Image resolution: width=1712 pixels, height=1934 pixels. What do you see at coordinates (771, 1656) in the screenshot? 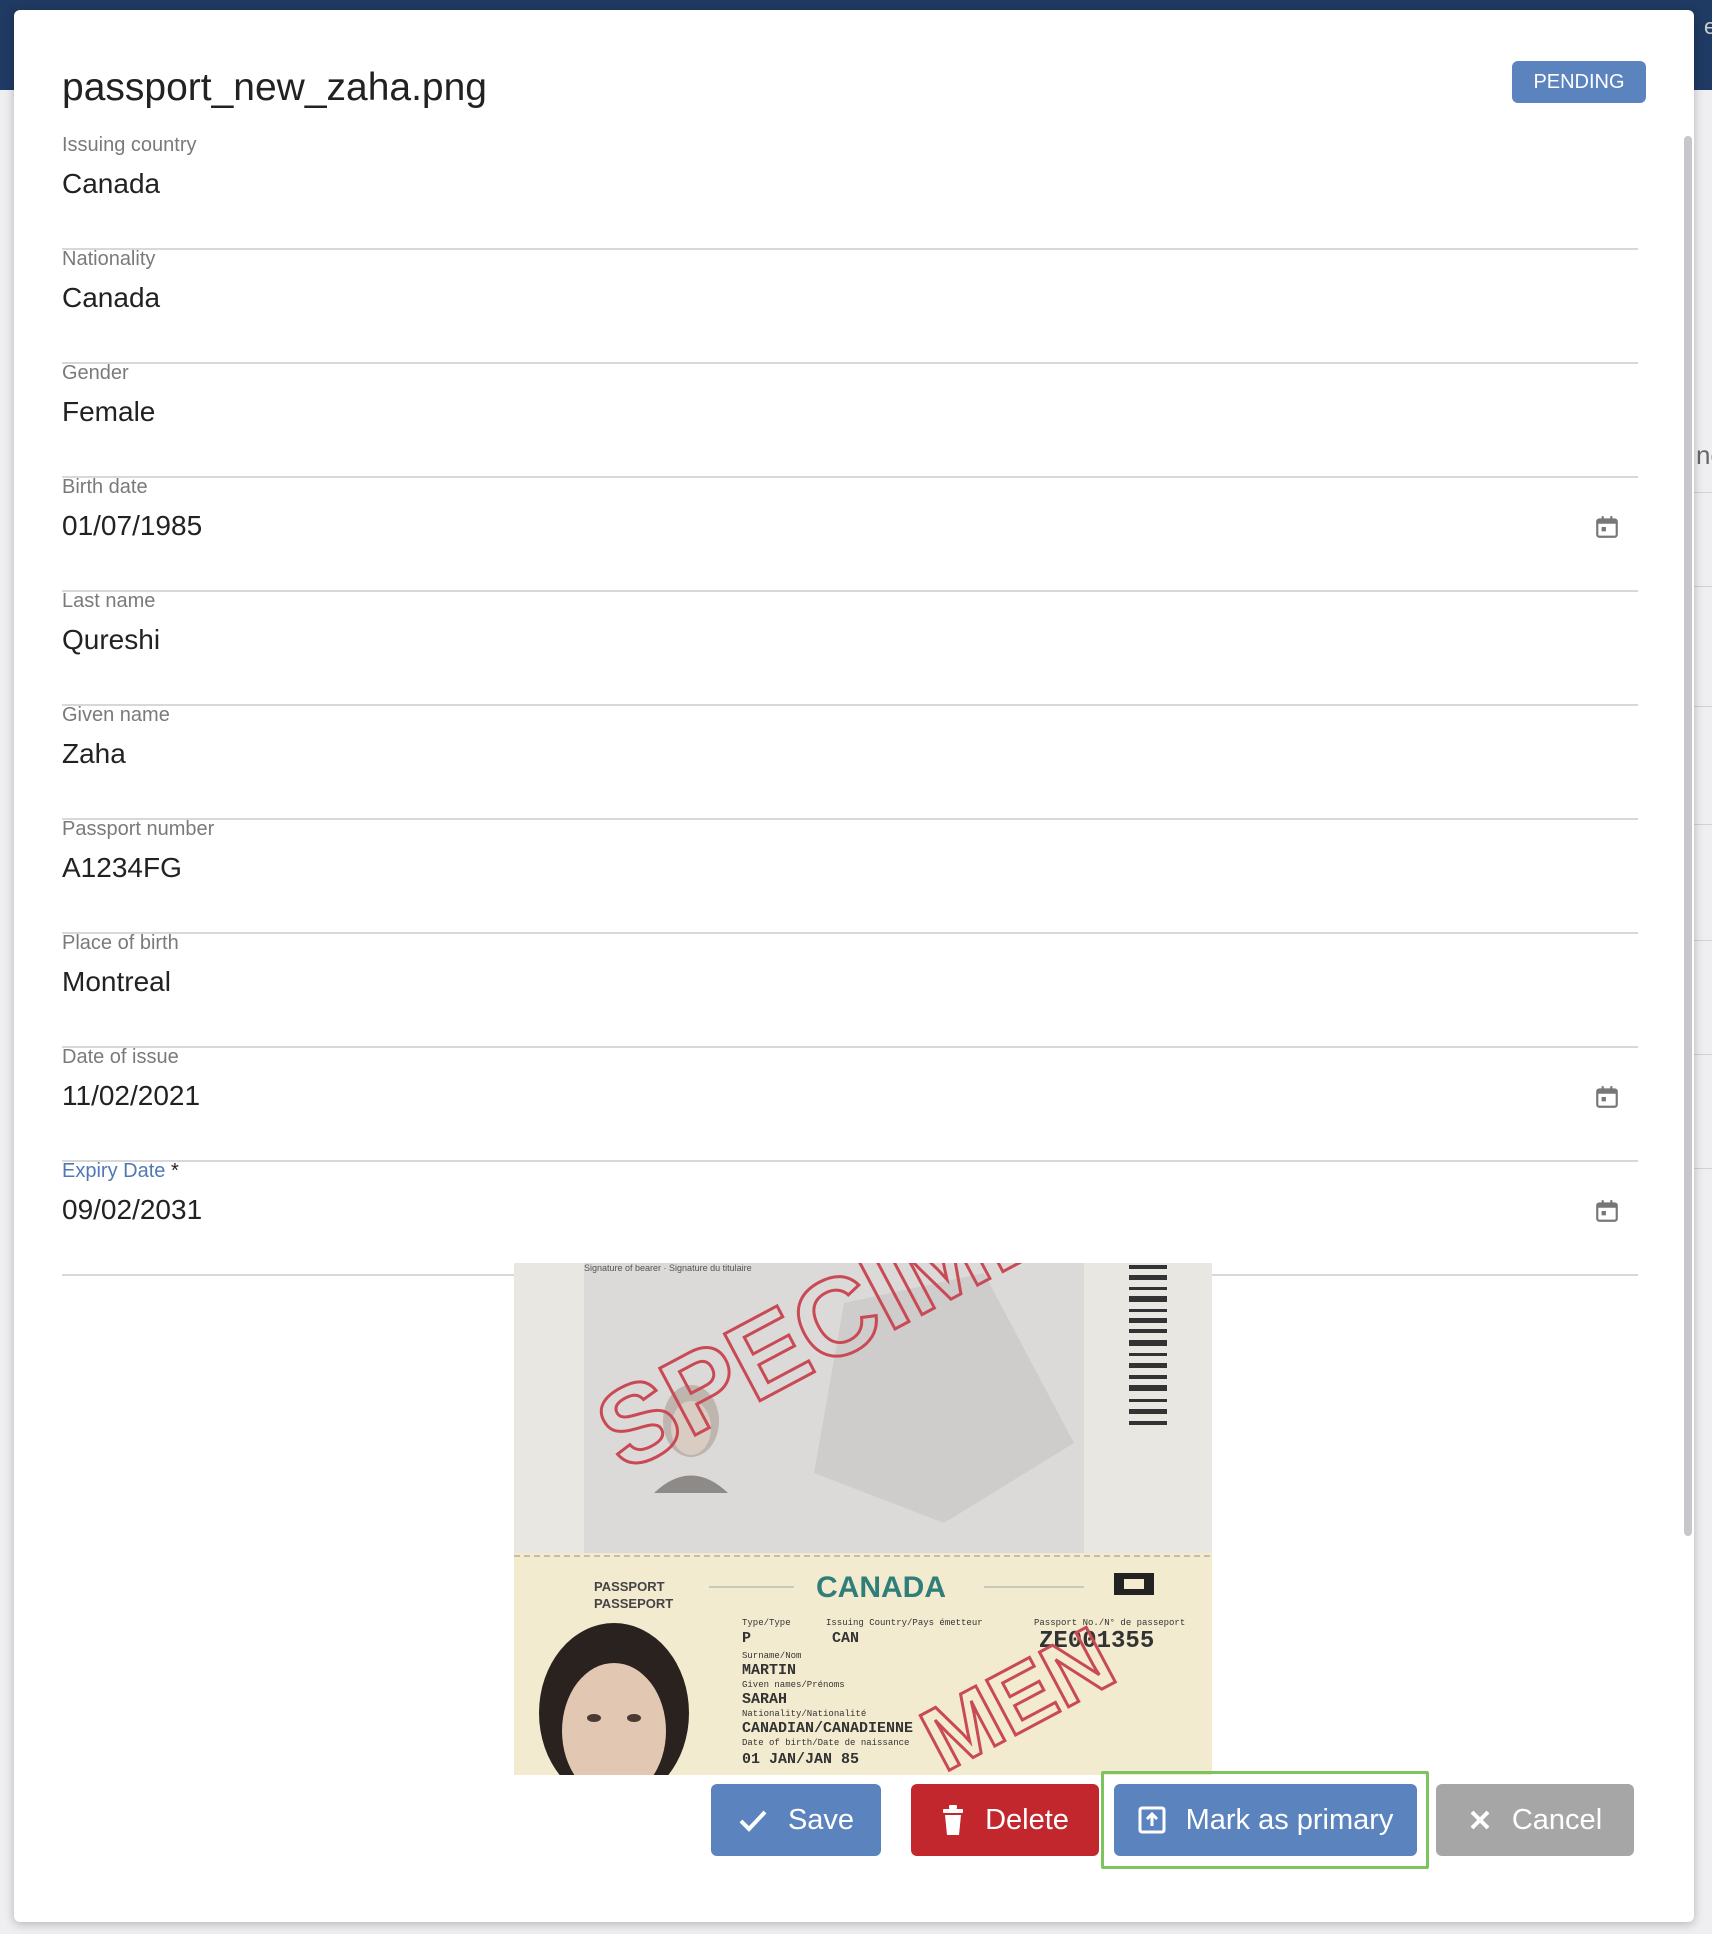
I see `surname-label: Surname/Nom` at bounding box center [771, 1656].